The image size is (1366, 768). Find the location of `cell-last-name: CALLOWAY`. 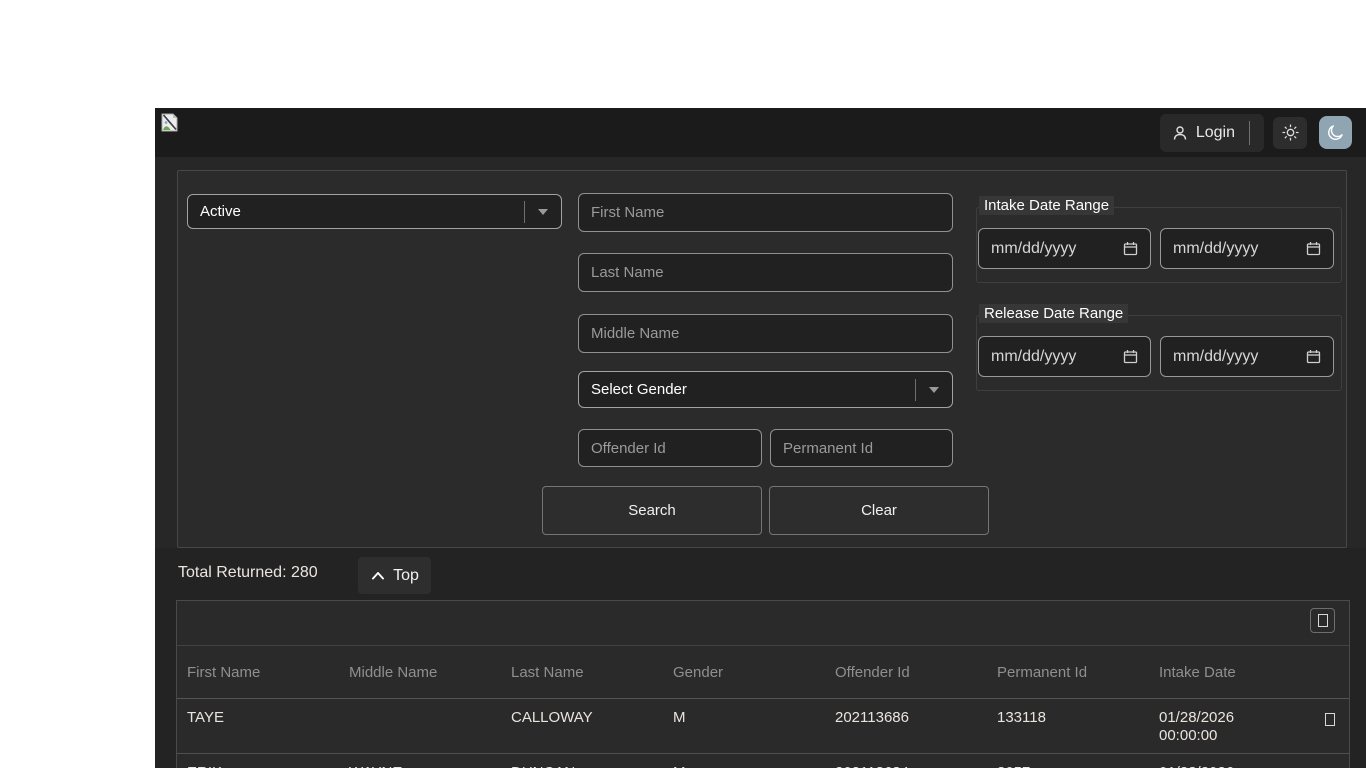

cell-last-name: CALLOWAY is located at coordinates (552, 717).